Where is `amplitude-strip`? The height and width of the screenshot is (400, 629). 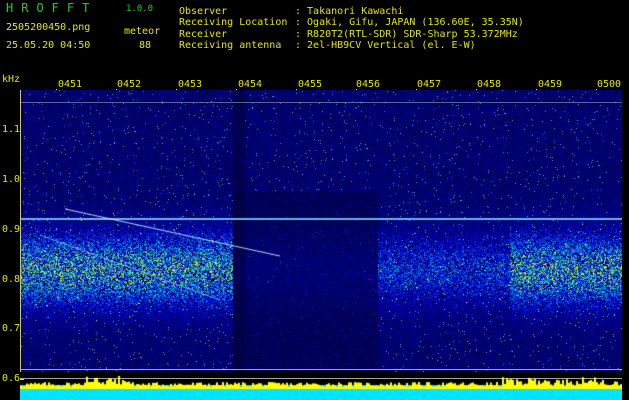 amplitude-strip is located at coordinates (321, 387).